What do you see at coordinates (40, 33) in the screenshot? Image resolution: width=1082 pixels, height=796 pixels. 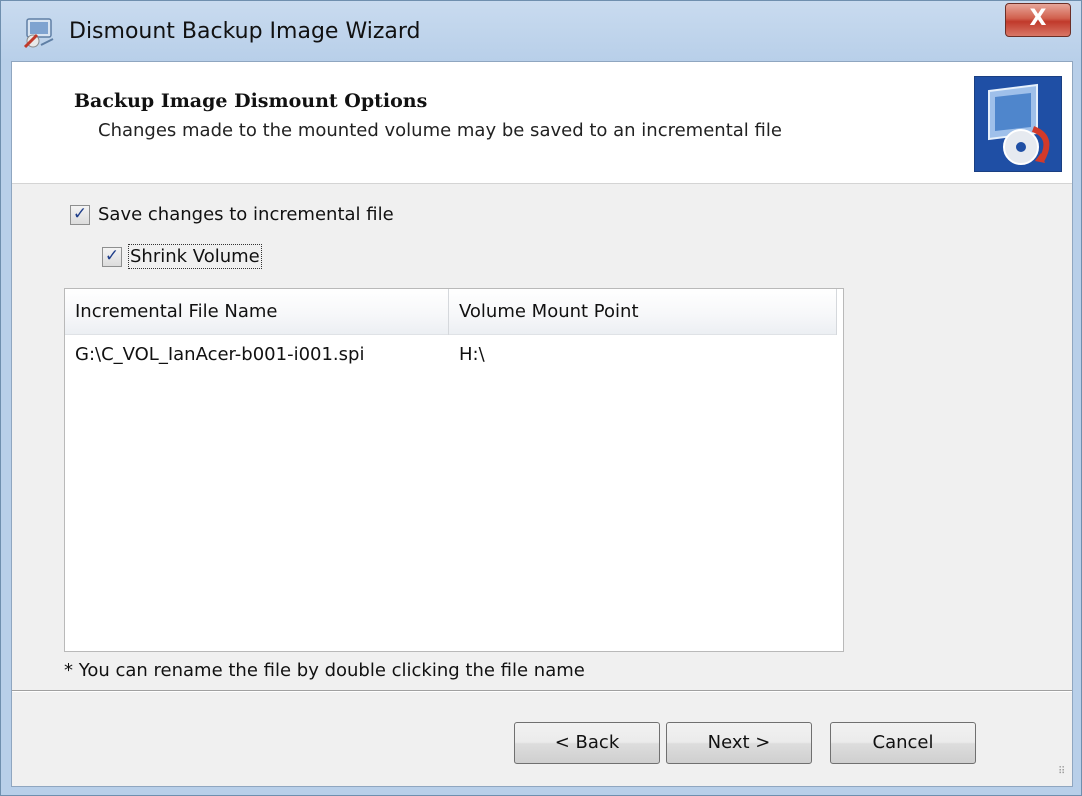 I see `wizard-app-icon` at bounding box center [40, 33].